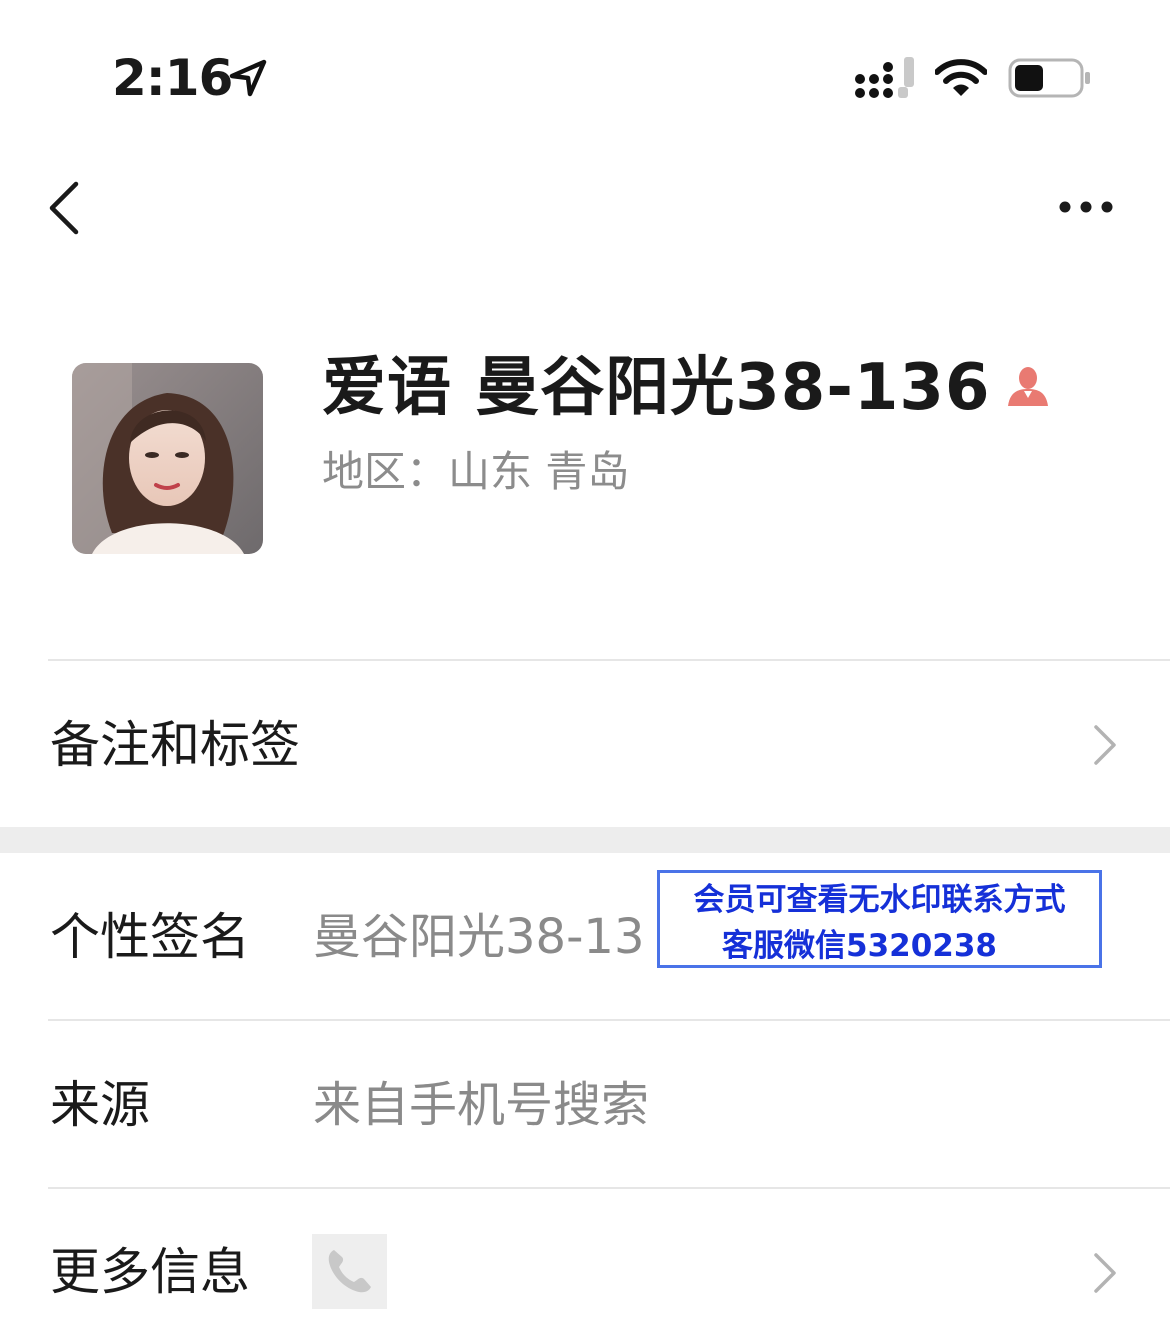 This screenshot has height=1343, width=1170. What do you see at coordinates (349, 1271) in the screenshot?
I see `phone-icon` at bounding box center [349, 1271].